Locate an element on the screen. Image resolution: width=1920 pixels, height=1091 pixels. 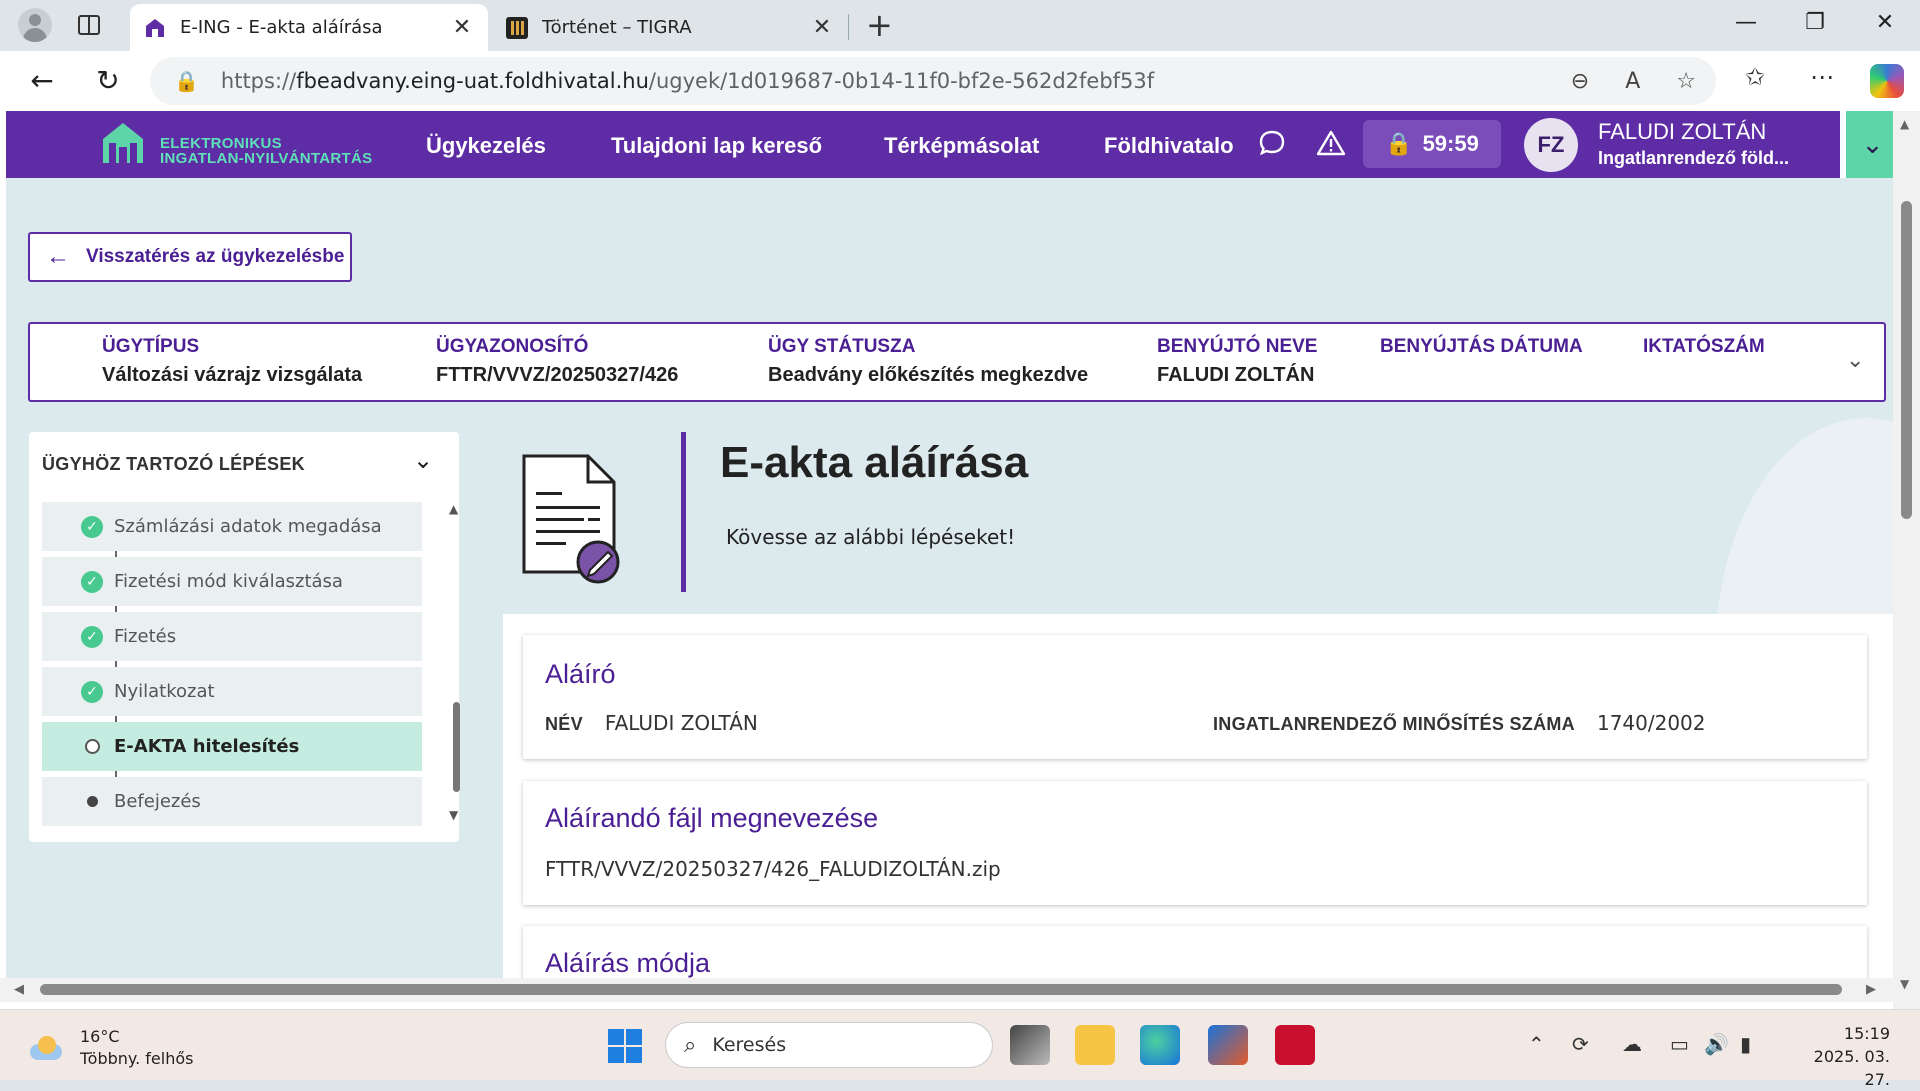
certification-number-row: INGATLANRENDEZŐ MINŐSÍTÉS SZÁMA 1740/2002 is located at coordinates (1459, 723).